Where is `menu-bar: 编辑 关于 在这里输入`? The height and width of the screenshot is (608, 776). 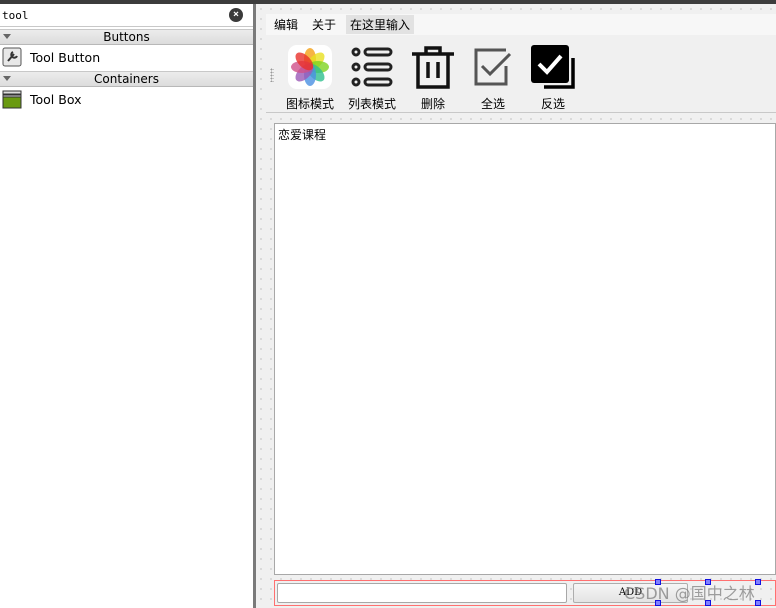
menu-bar: 编辑 关于 在这里输入 is located at coordinates (521, 24).